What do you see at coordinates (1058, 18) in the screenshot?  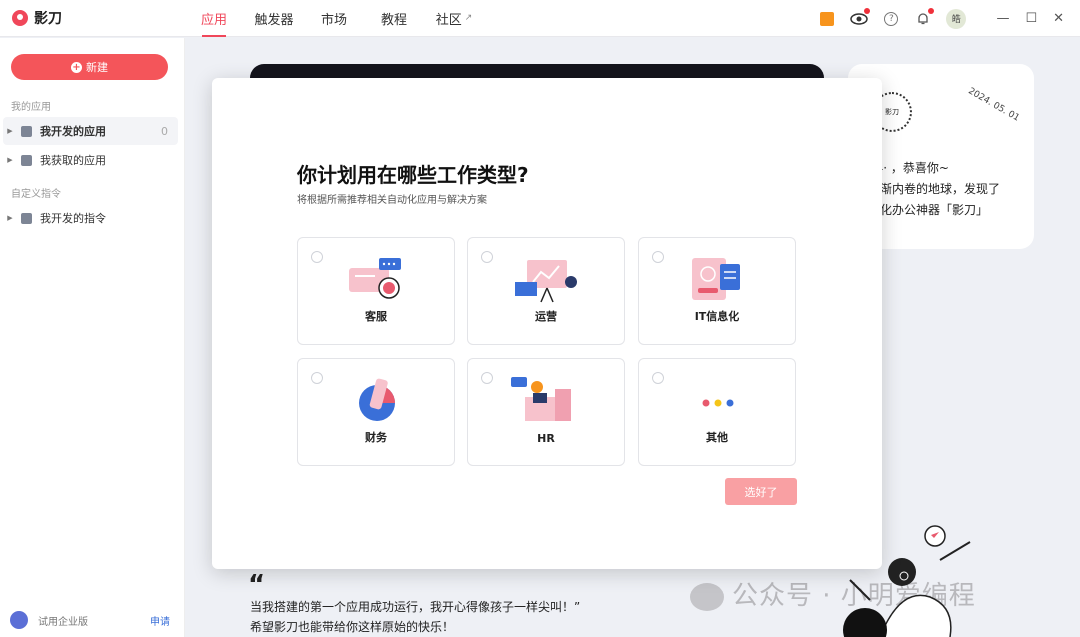 I see `close-icon: ✕` at bounding box center [1058, 18].